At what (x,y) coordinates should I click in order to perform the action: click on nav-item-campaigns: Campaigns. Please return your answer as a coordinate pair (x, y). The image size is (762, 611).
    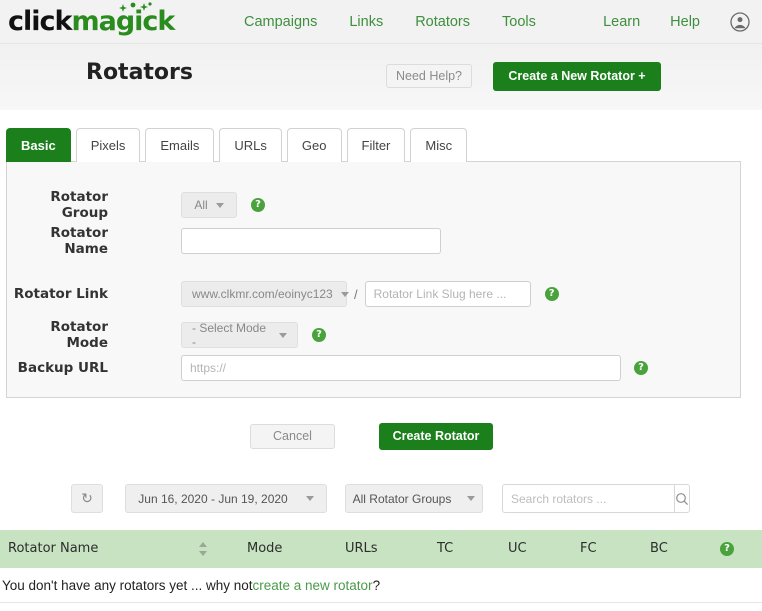
    Looking at the image, I should click on (280, 22).